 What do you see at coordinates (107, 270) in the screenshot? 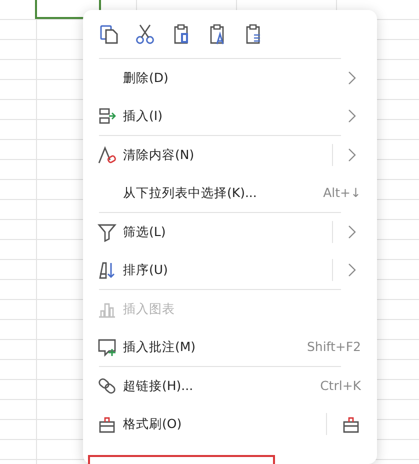
I see `sort-icon` at bounding box center [107, 270].